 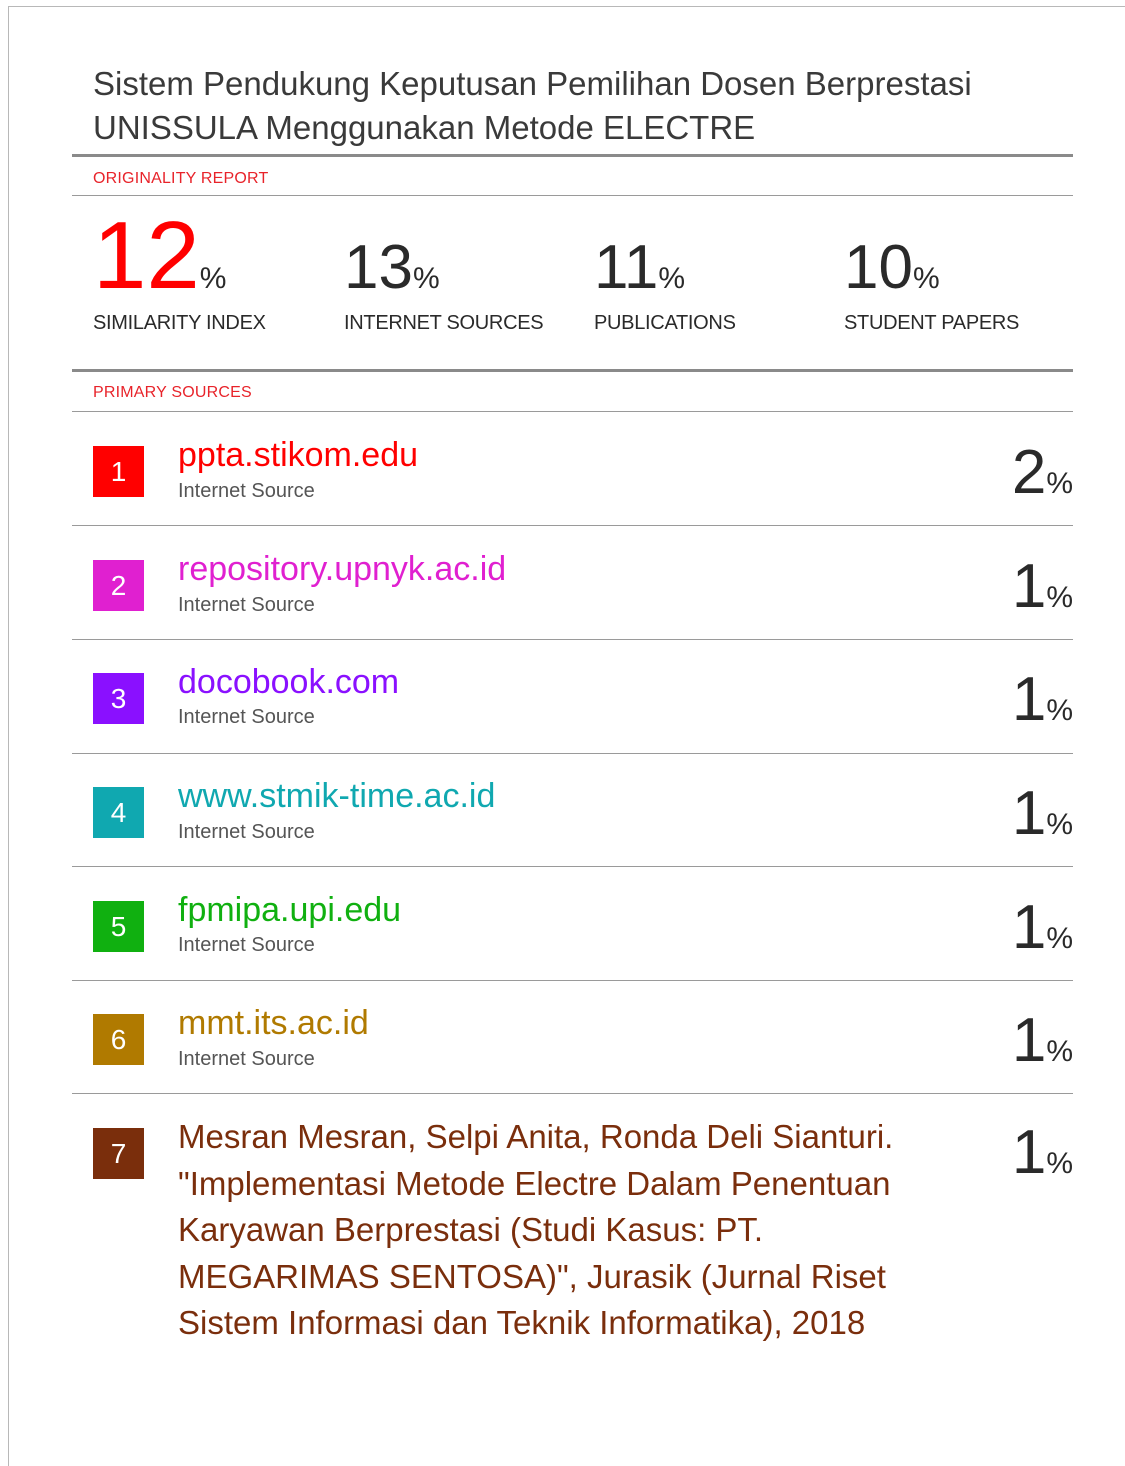 I want to click on stat-internet-sources: 13% INTERNET SOURCES, so click(x=444, y=284).